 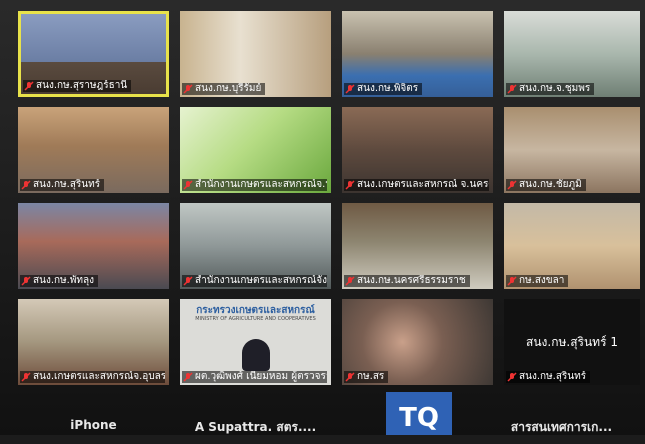 I want to click on participant-tile: สนง.กษ.บุรีรัมย์, so click(x=255, y=54).